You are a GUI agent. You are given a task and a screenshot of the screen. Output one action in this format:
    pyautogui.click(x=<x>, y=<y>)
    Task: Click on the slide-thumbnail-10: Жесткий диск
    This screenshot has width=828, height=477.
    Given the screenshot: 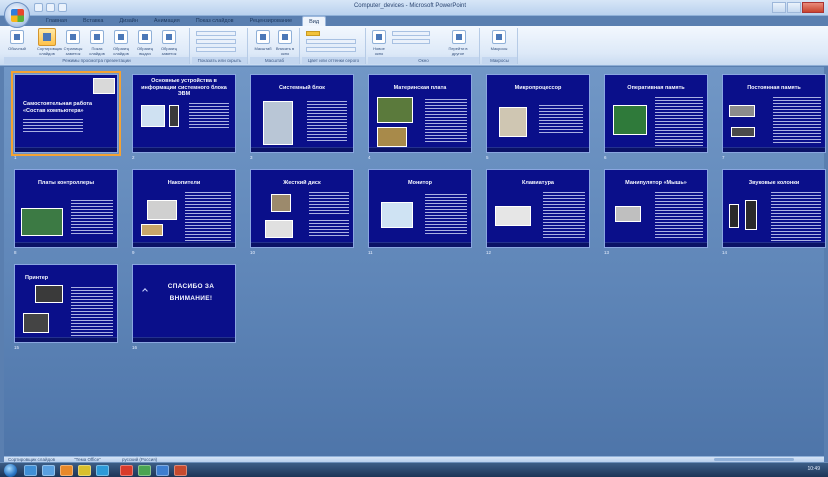 What is the action you would take?
    pyautogui.click(x=302, y=208)
    